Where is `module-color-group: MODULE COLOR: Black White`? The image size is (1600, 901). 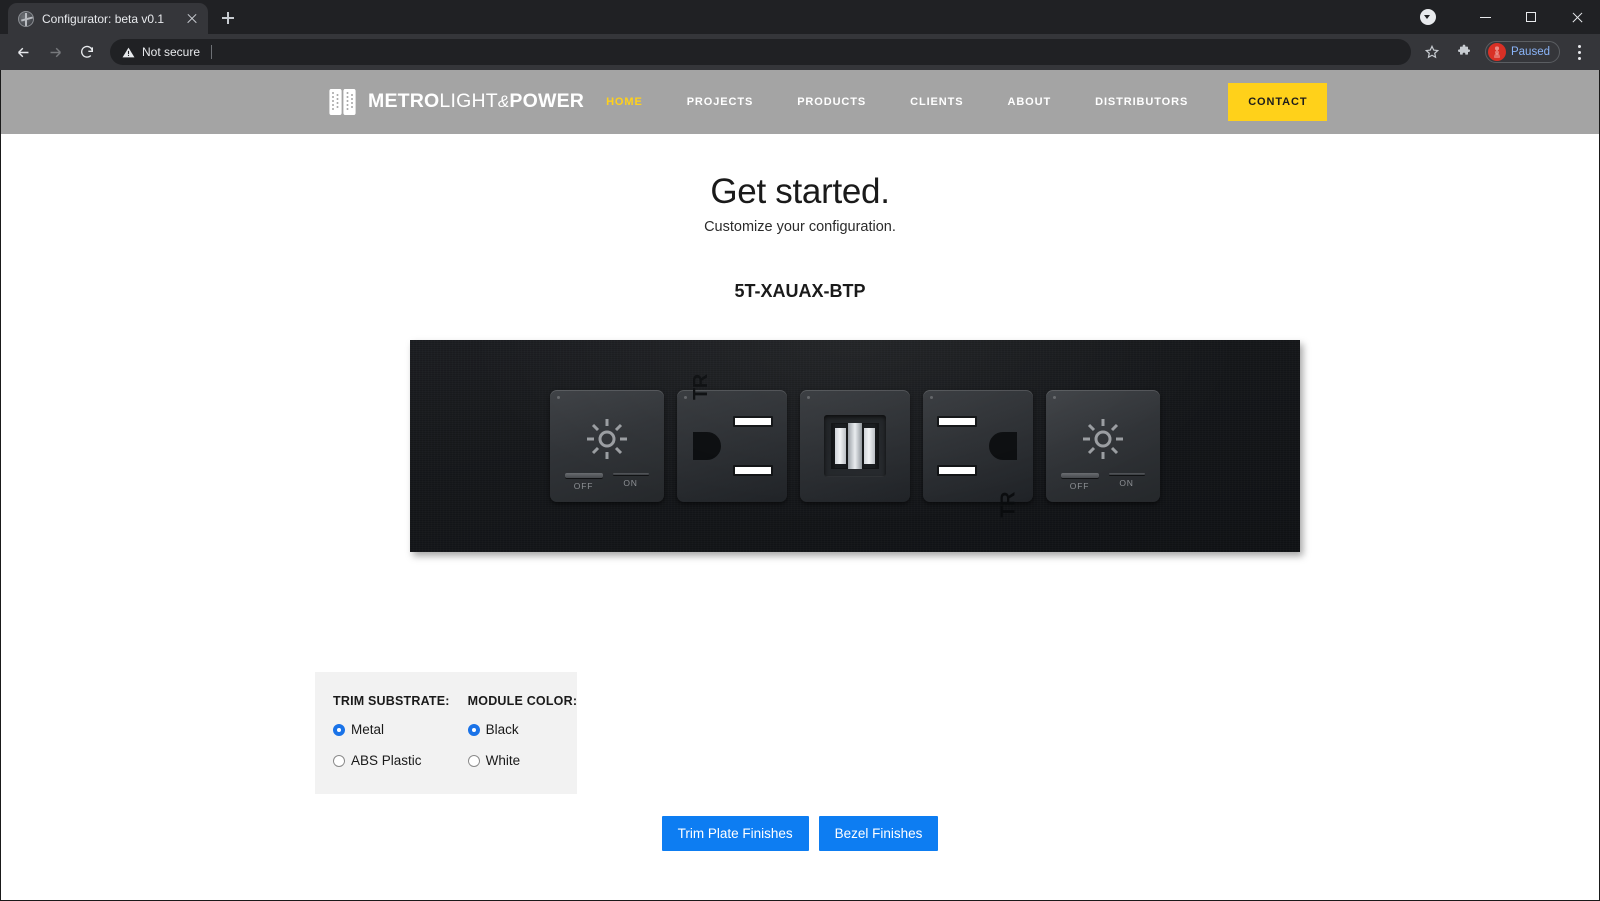
module-color-group: MODULE COLOR: Black White is located at coordinates (522, 731).